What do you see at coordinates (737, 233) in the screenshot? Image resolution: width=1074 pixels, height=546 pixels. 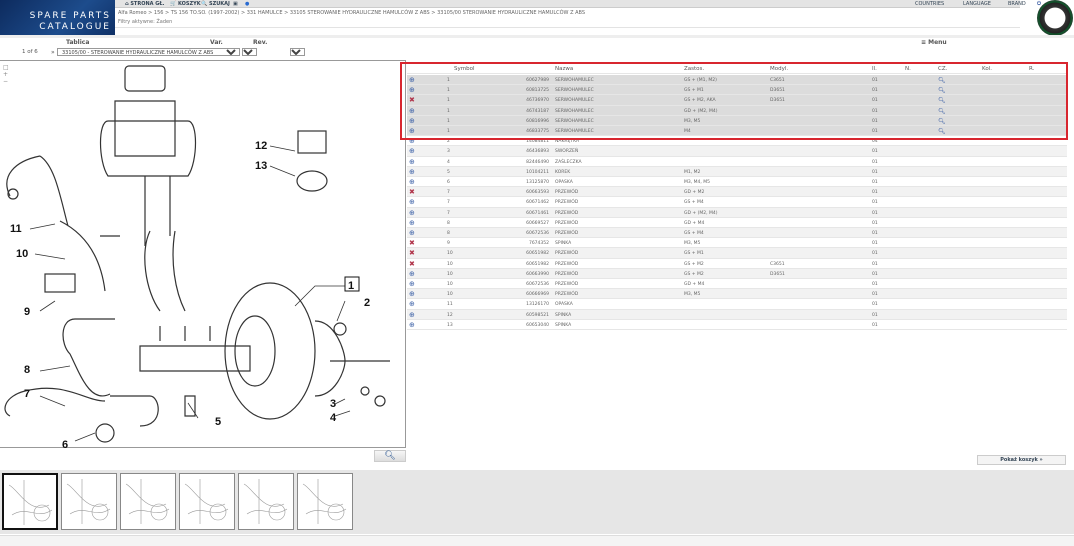 I see `table-row: ⊕ 8 60672536 PRZEWÓD GS + M4 01` at bounding box center [737, 233].